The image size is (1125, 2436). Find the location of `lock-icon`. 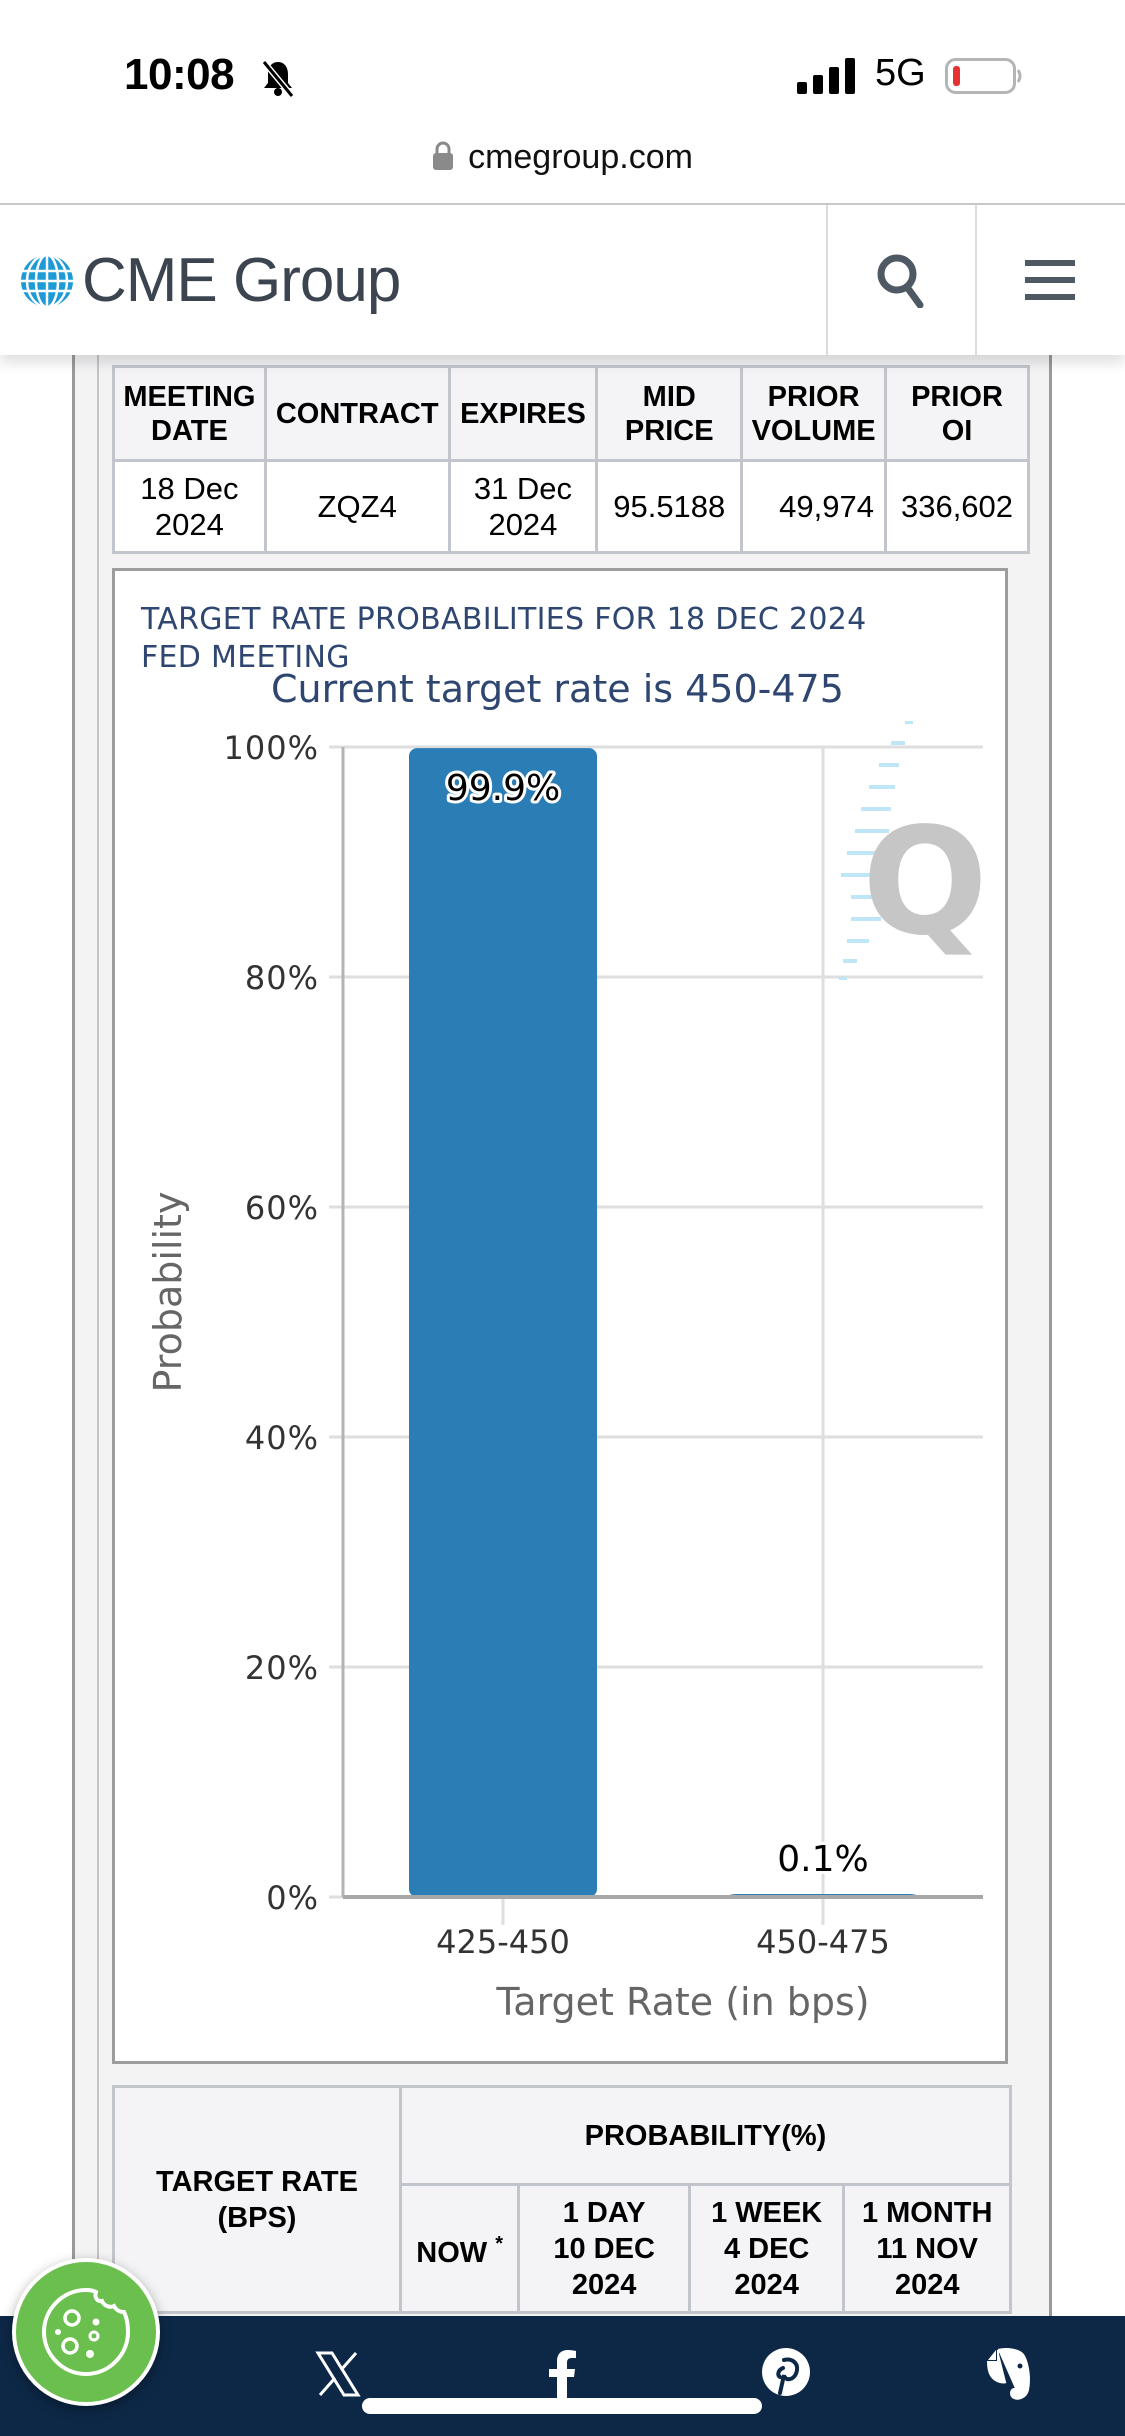

lock-icon is located at coordinates (443, 155).